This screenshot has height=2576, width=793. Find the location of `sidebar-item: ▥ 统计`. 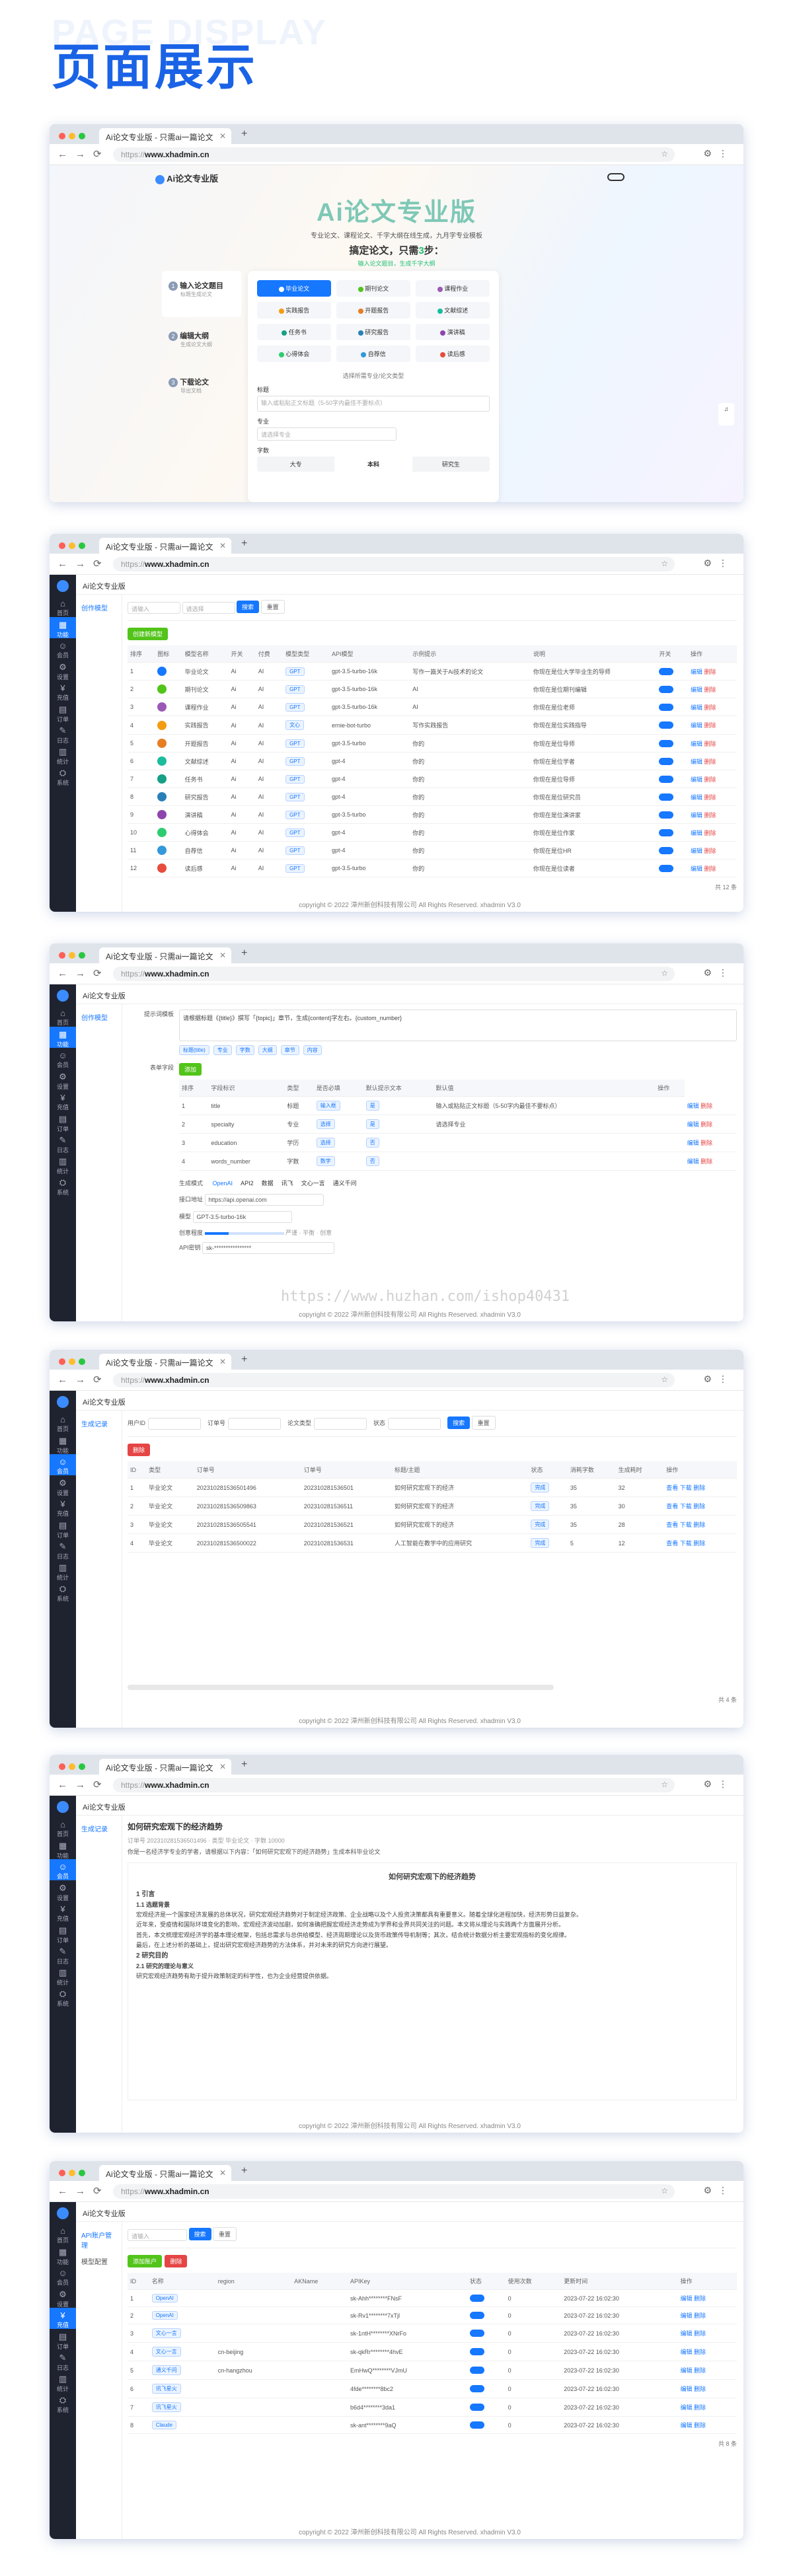

sidebar-item: ▥ 统计 is located at coordinates (63, 1164).